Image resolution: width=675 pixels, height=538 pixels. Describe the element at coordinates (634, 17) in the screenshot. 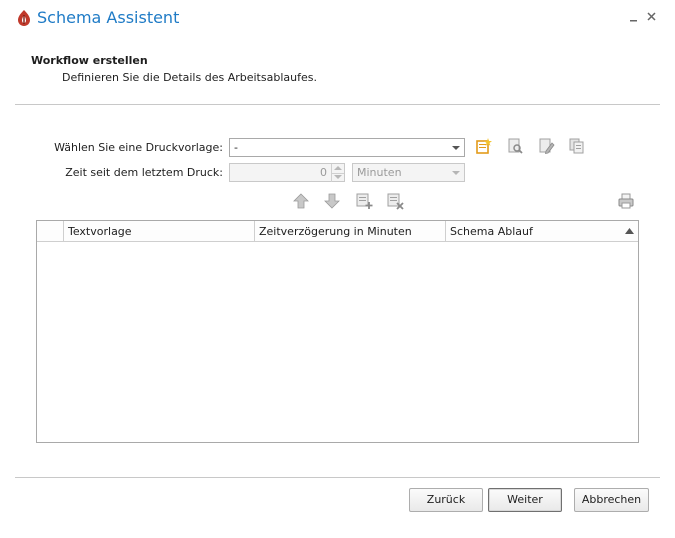

I see `minimize-icon` at that location.